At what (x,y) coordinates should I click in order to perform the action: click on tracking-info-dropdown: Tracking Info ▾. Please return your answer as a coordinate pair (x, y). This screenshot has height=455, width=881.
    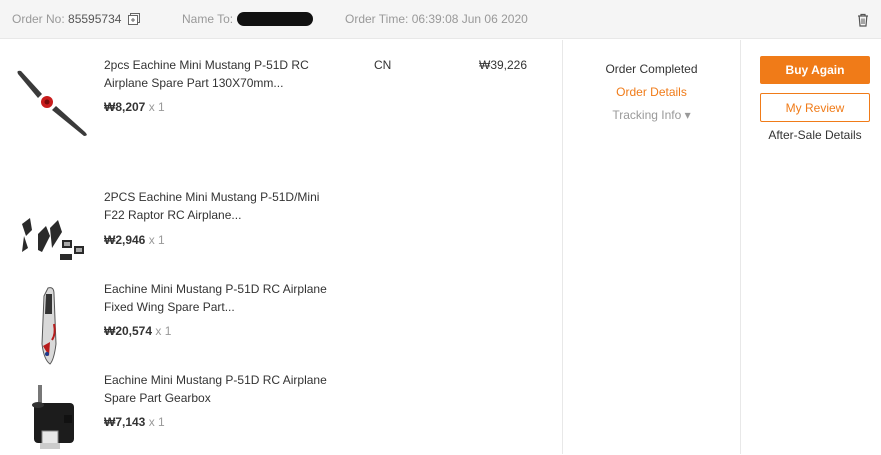
    Looking at the image, I should click on (651, 115).